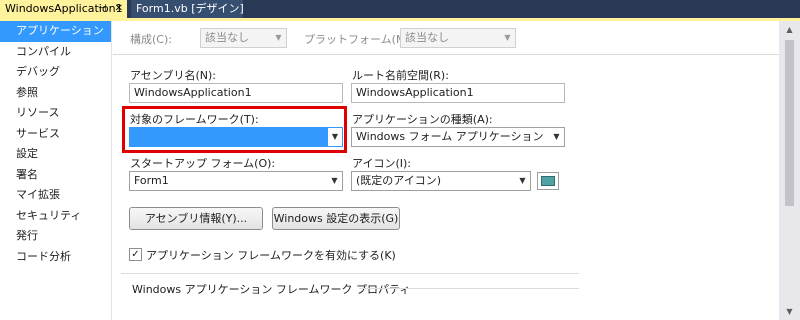 This screenshot has width=800, height=320. Describe the element at coordinates (55, 134) in the screenshot. I see `nav-item-services: サービス` at that location.